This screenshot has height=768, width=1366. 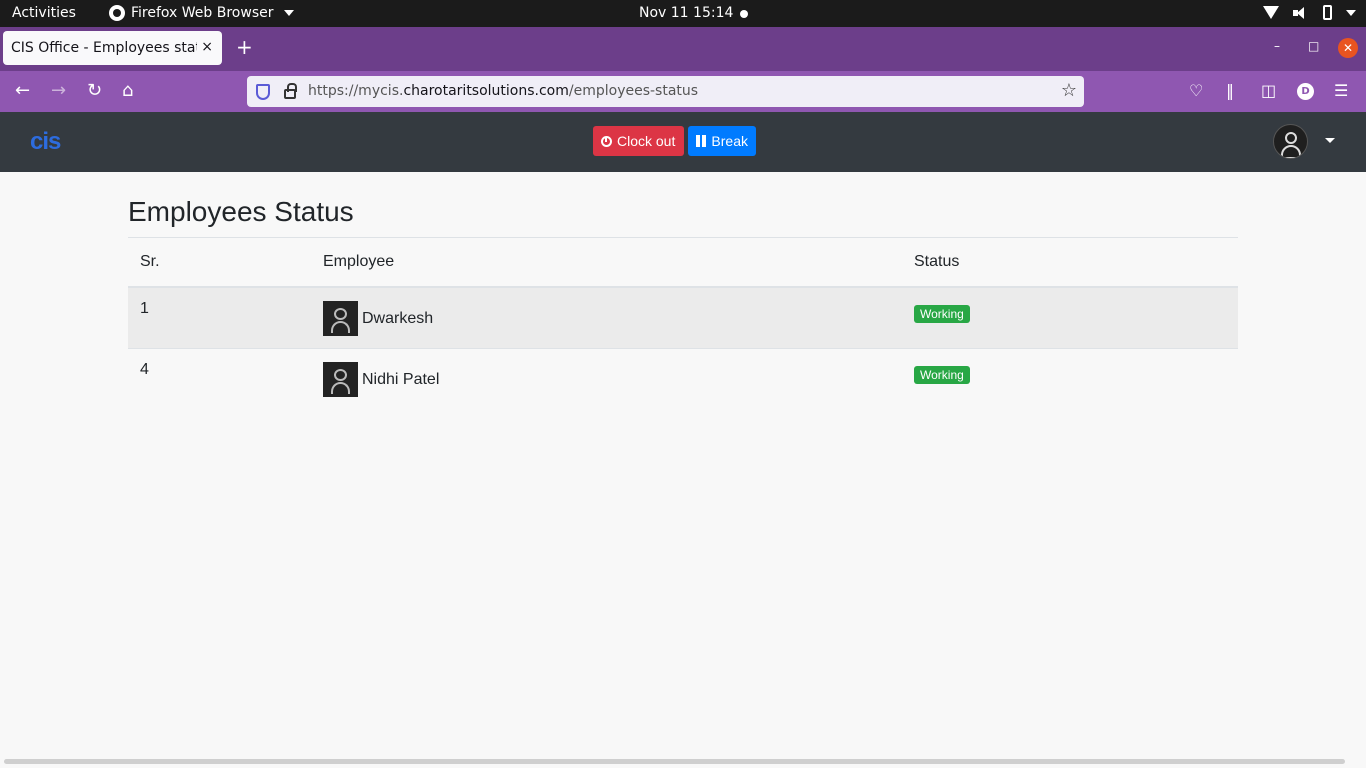 I want to click on tracking-shield-icon, so click(x=263, y=92).